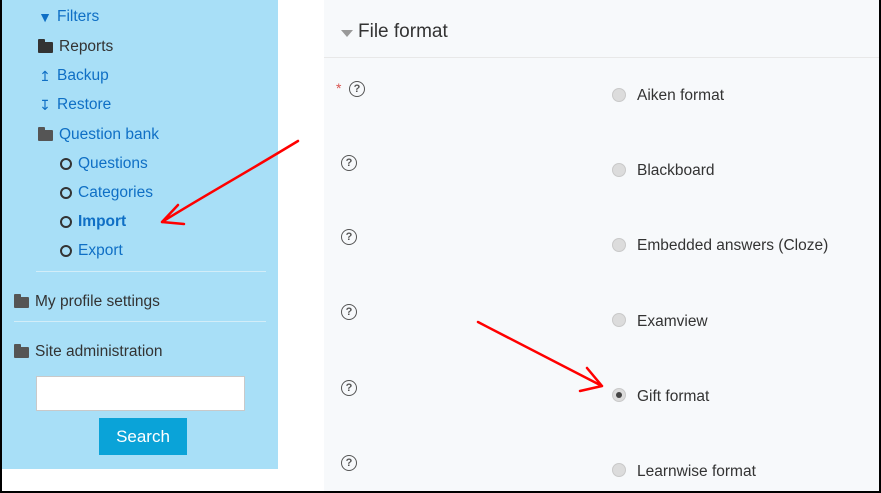  Describe the element at coordinates (99, 351) in the screenshot. I see `sidebar-item-label: Site administration` at that location.